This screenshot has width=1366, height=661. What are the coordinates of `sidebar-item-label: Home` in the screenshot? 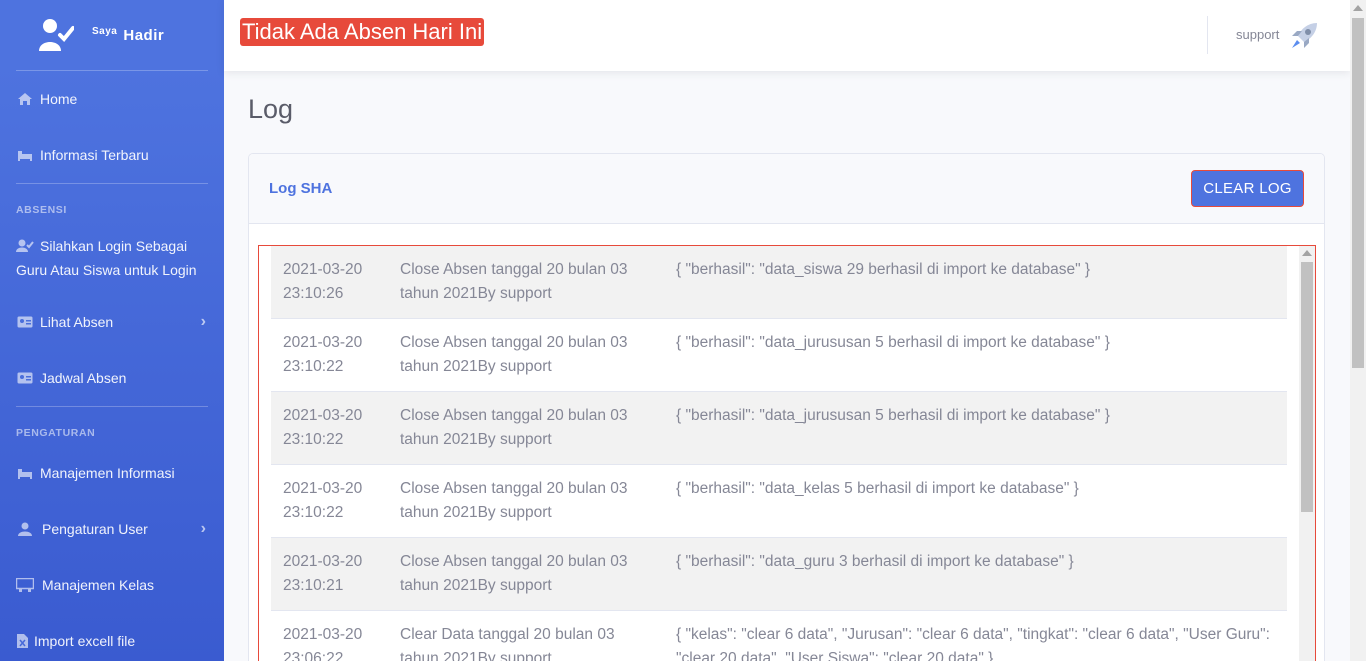 It's located at (59, 99).